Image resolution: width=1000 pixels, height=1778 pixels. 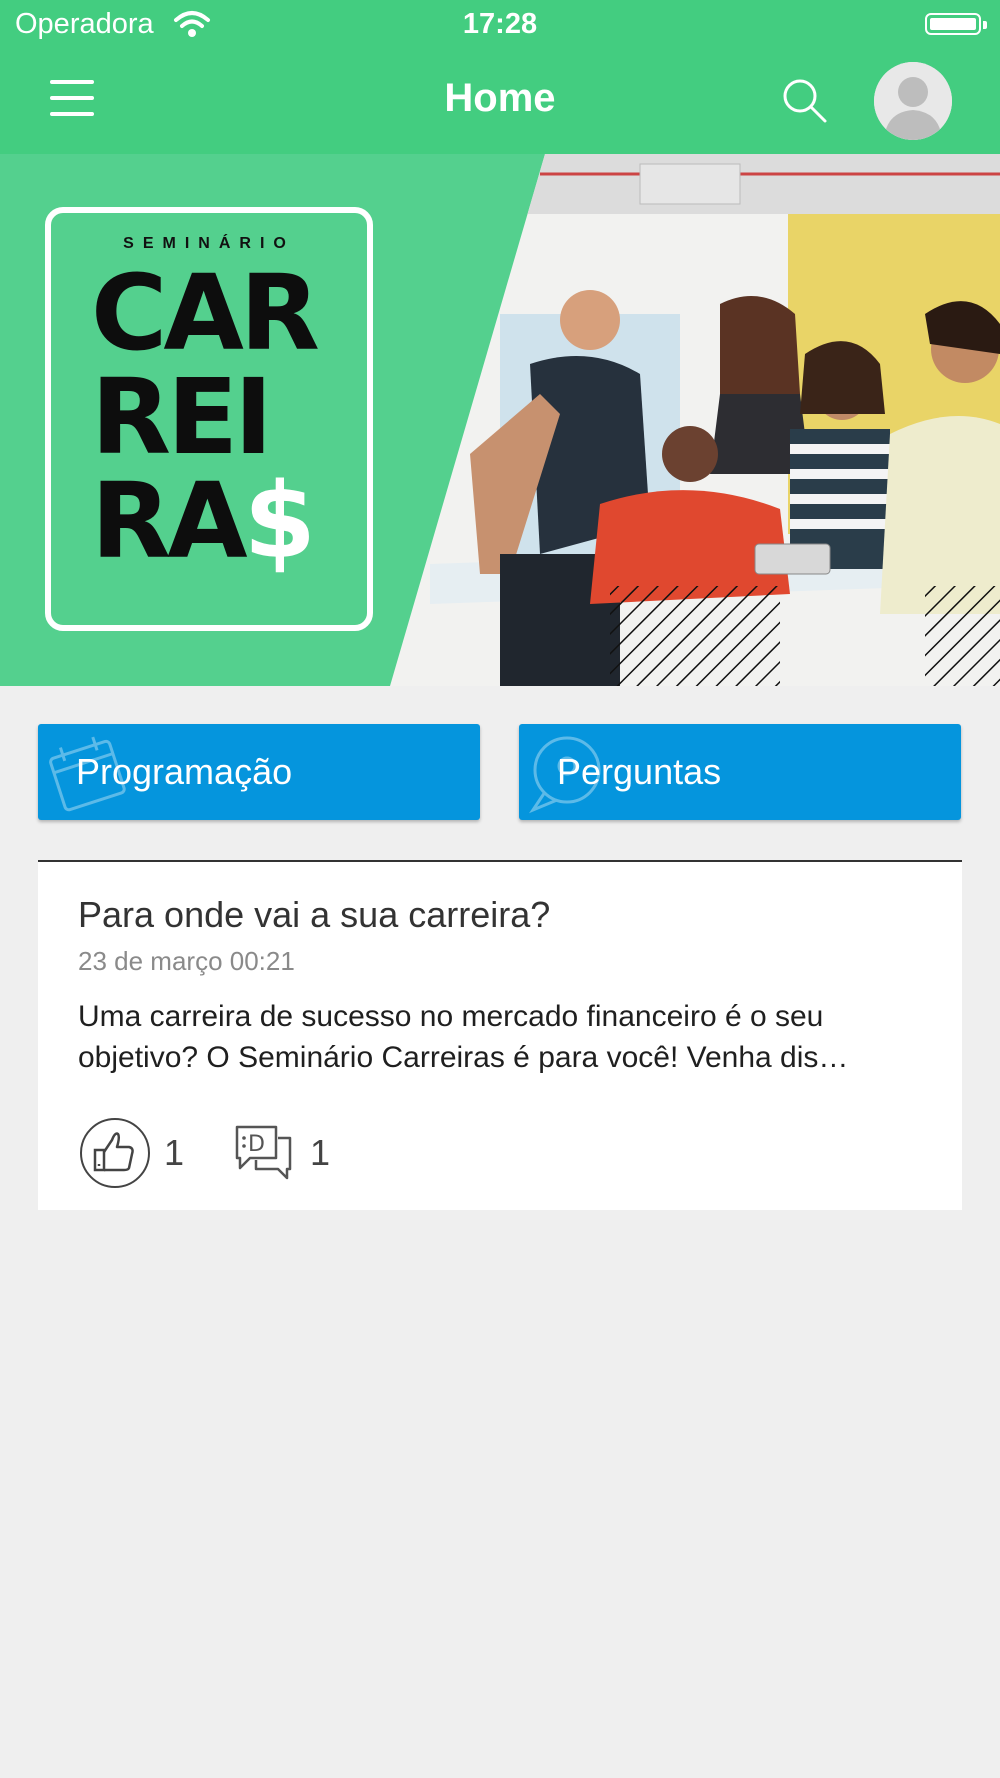 What do you see at coordinates (184, 771) in the screenshot?
I see `programacao-label: Programação` at bounding box center [184, 771].